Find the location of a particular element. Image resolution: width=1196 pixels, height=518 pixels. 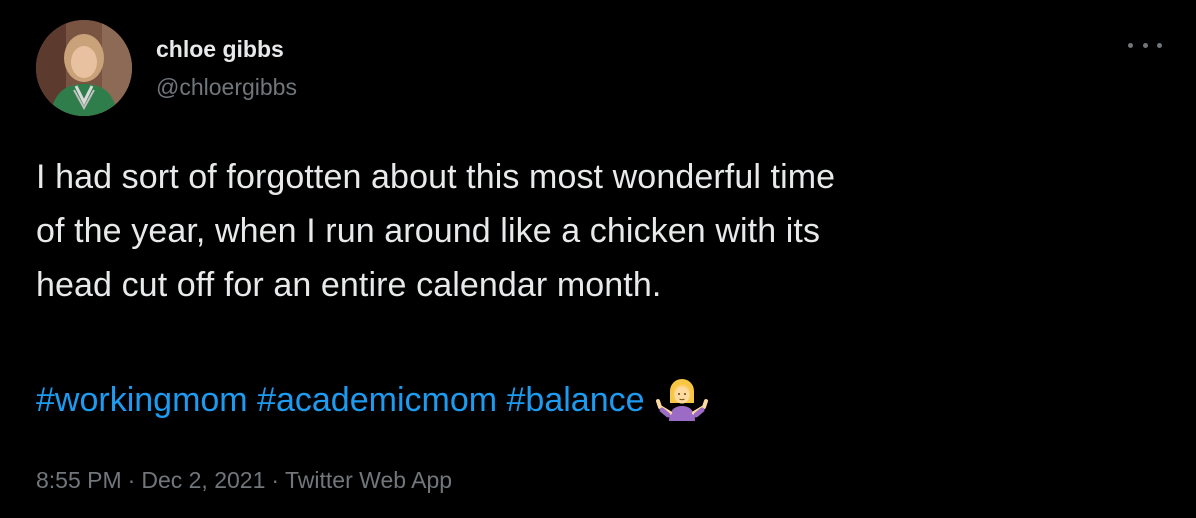

more-horizontal-icon is located at coordinates (1130, 45).